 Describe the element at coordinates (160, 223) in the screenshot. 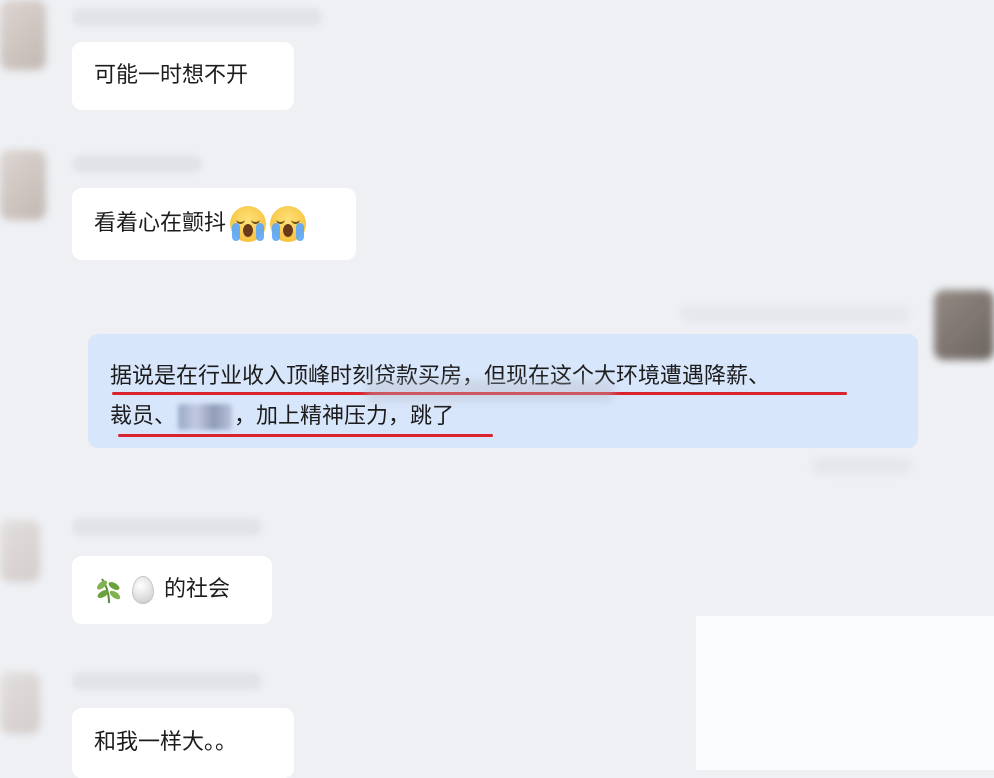

I see `message-text: 看着心在颤抖` at that location.